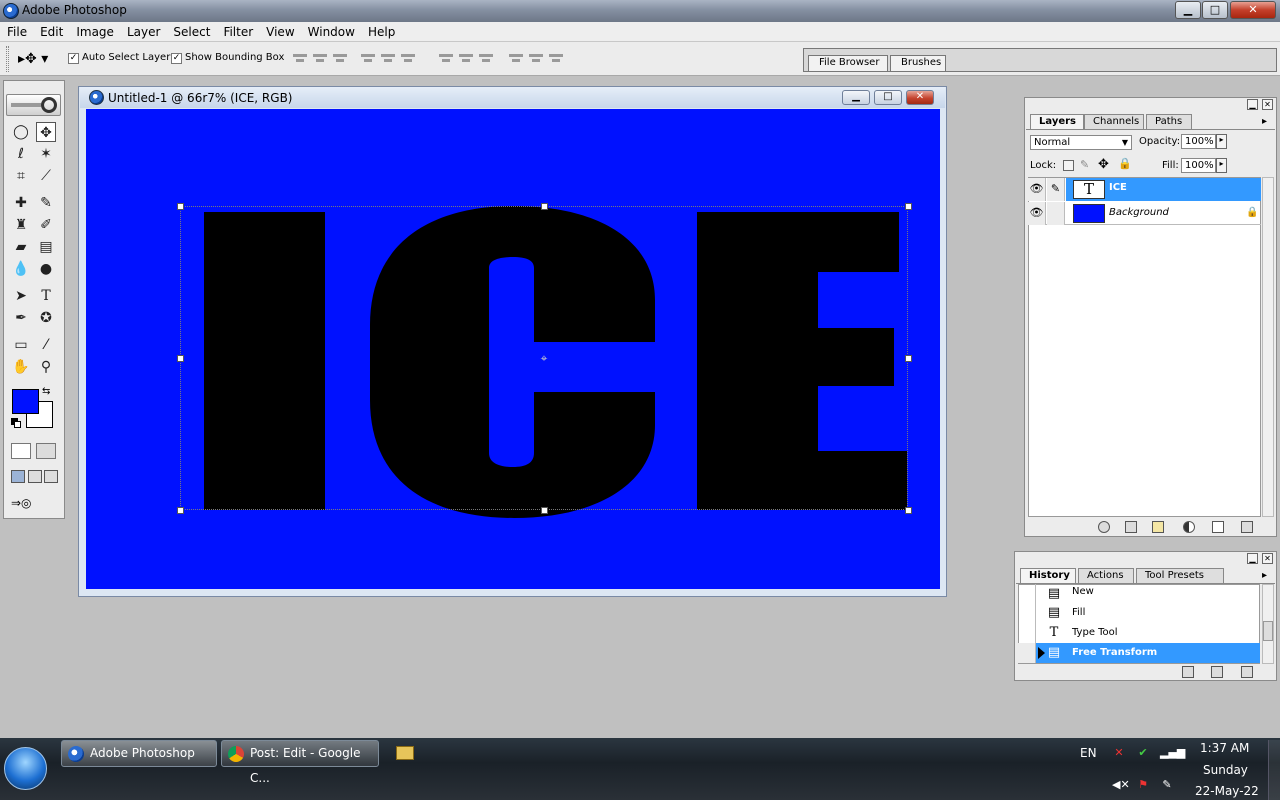  What do you see at coordinates (1252, 104) in the screenshot?
I see `layers-panel-minimize-button: ▁` at bounding box center [1252, 104].